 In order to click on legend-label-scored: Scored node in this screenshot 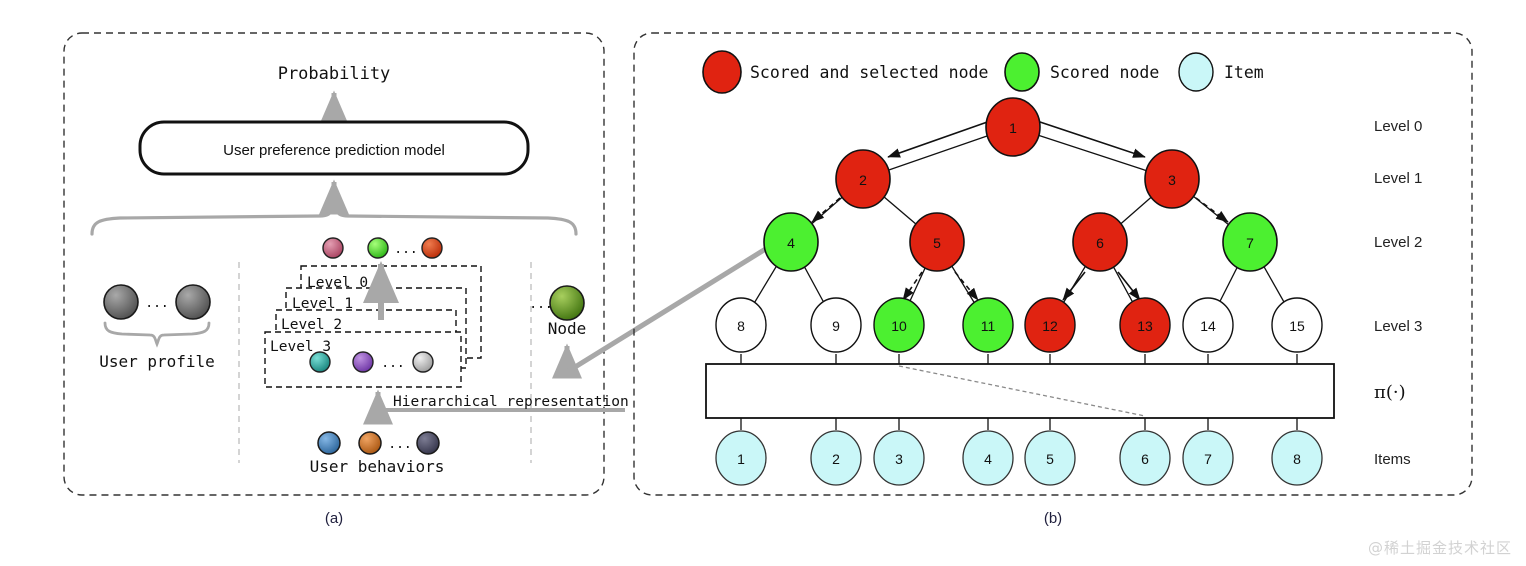, I will do `click(1104, 72)`.